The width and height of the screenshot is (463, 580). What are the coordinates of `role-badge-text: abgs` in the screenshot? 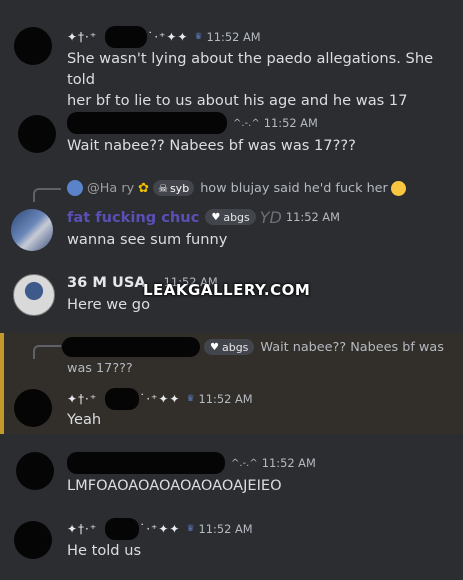 It's located at (236, 217).